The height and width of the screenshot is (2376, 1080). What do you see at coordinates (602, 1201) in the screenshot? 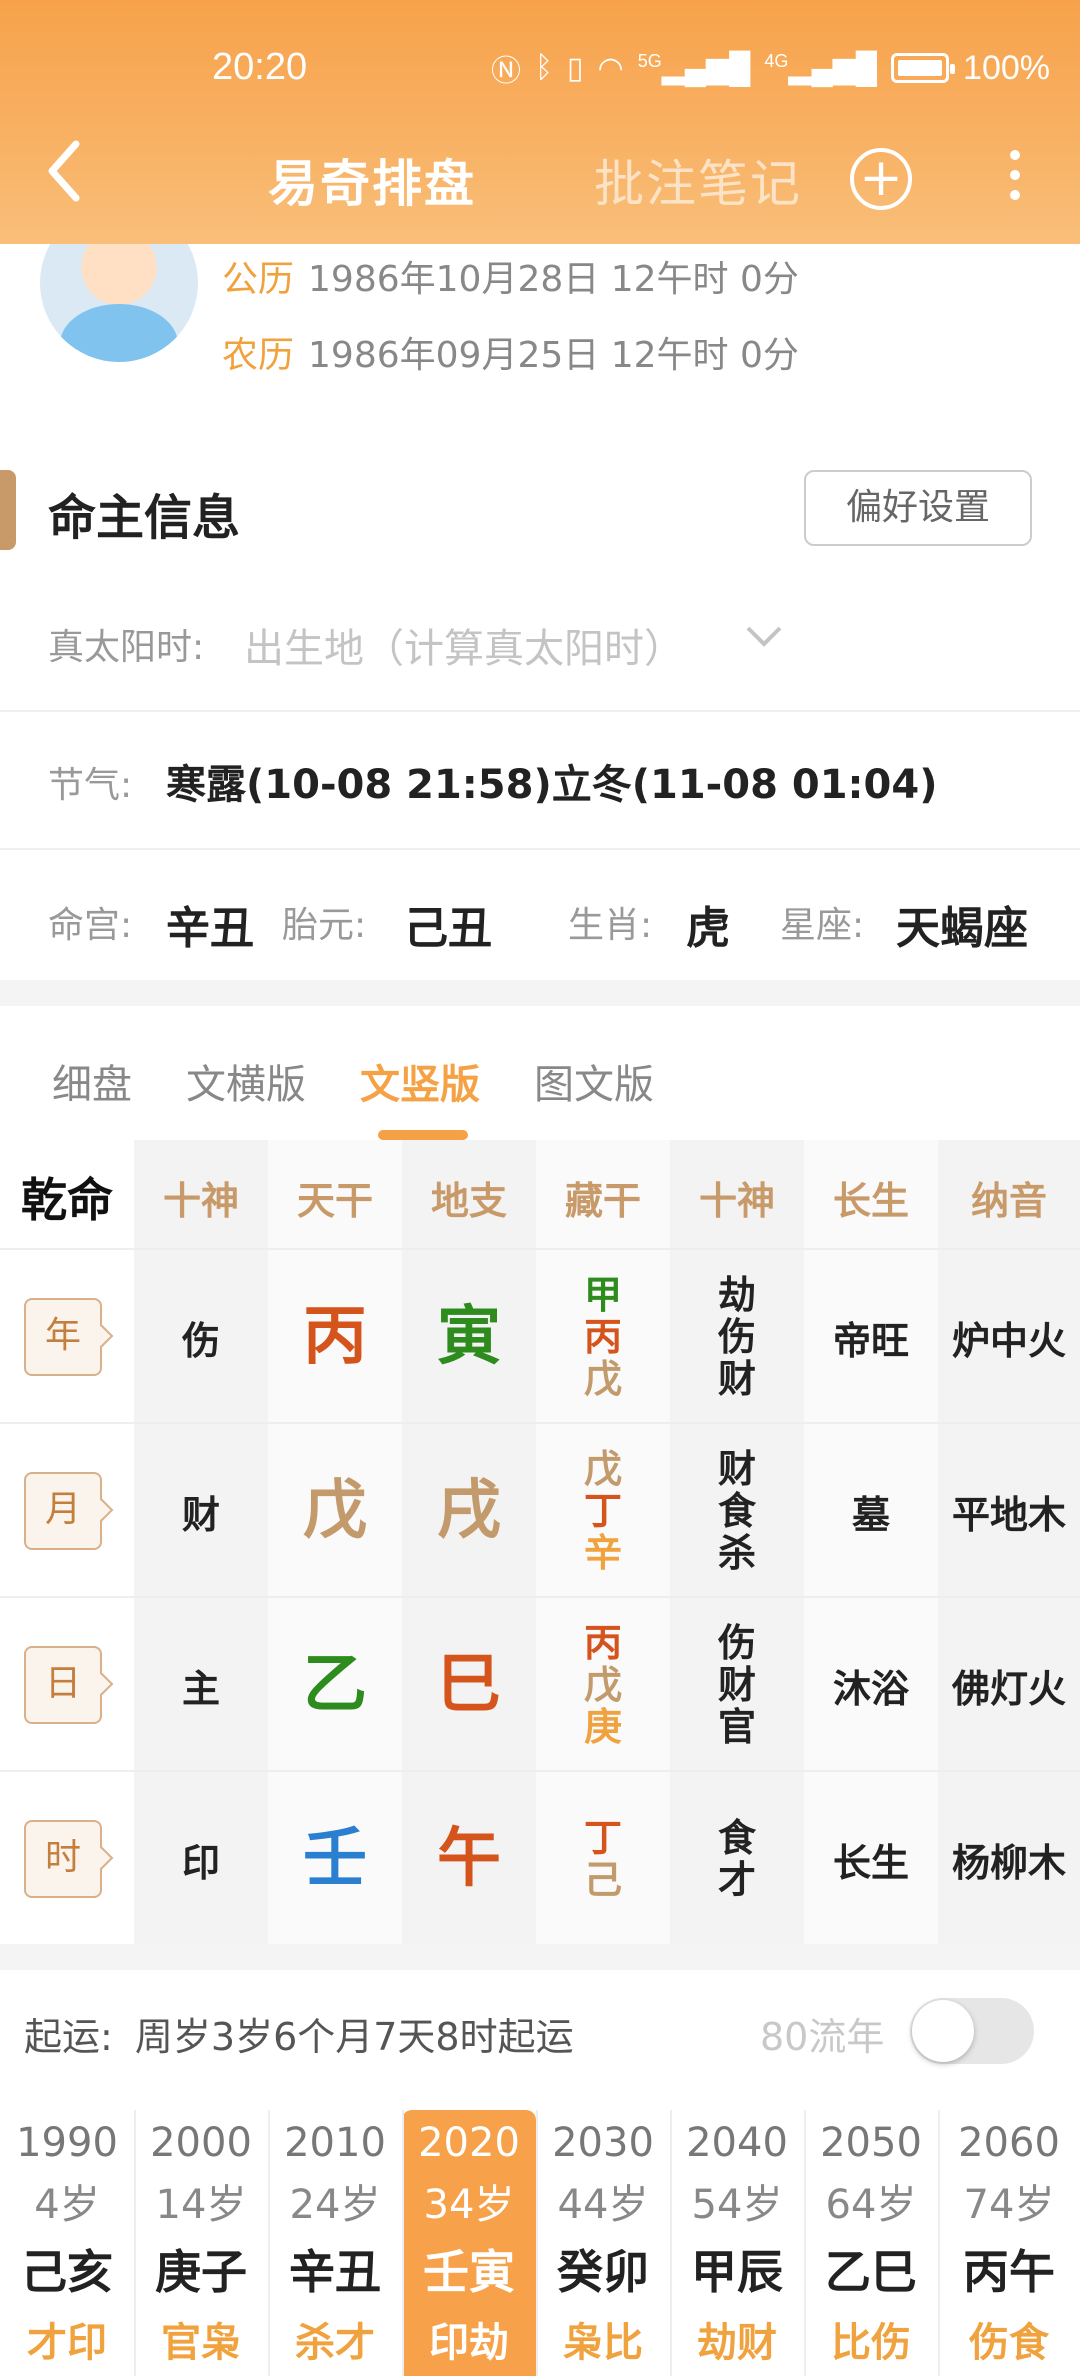
I see `header-4: 藏干` at bounding box center [602, 1201].